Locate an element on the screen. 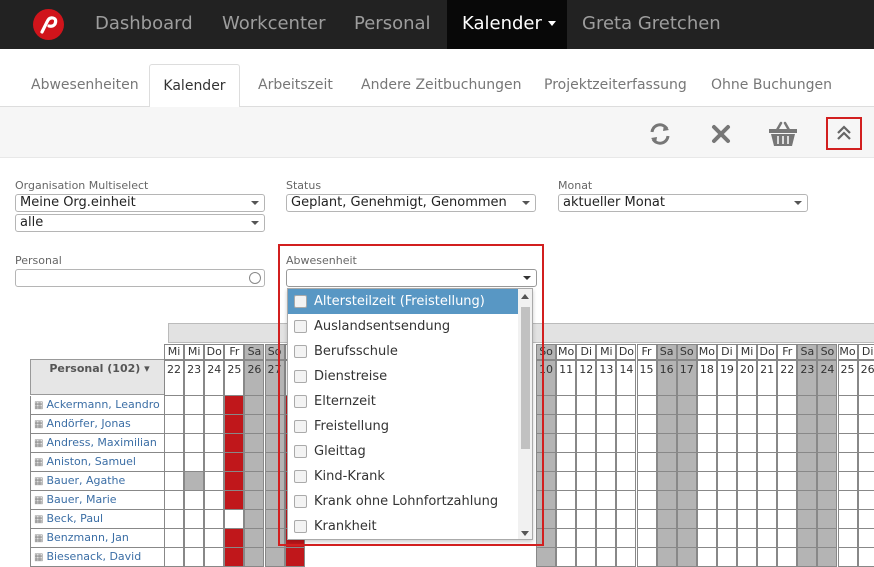 The width and height of the screenshot is (874, 567). personal-search-input is located at coordinates (140, 278).